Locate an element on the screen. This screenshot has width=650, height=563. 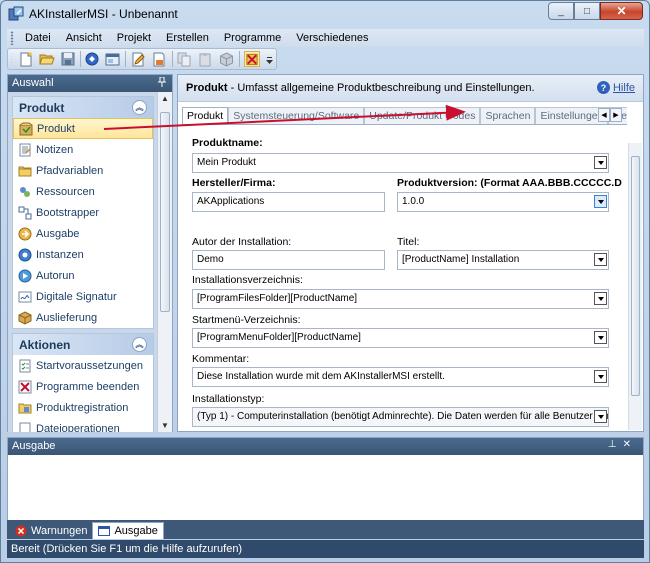
sidebar-item-label: Ausgabe is located at coordinates (58, 233).